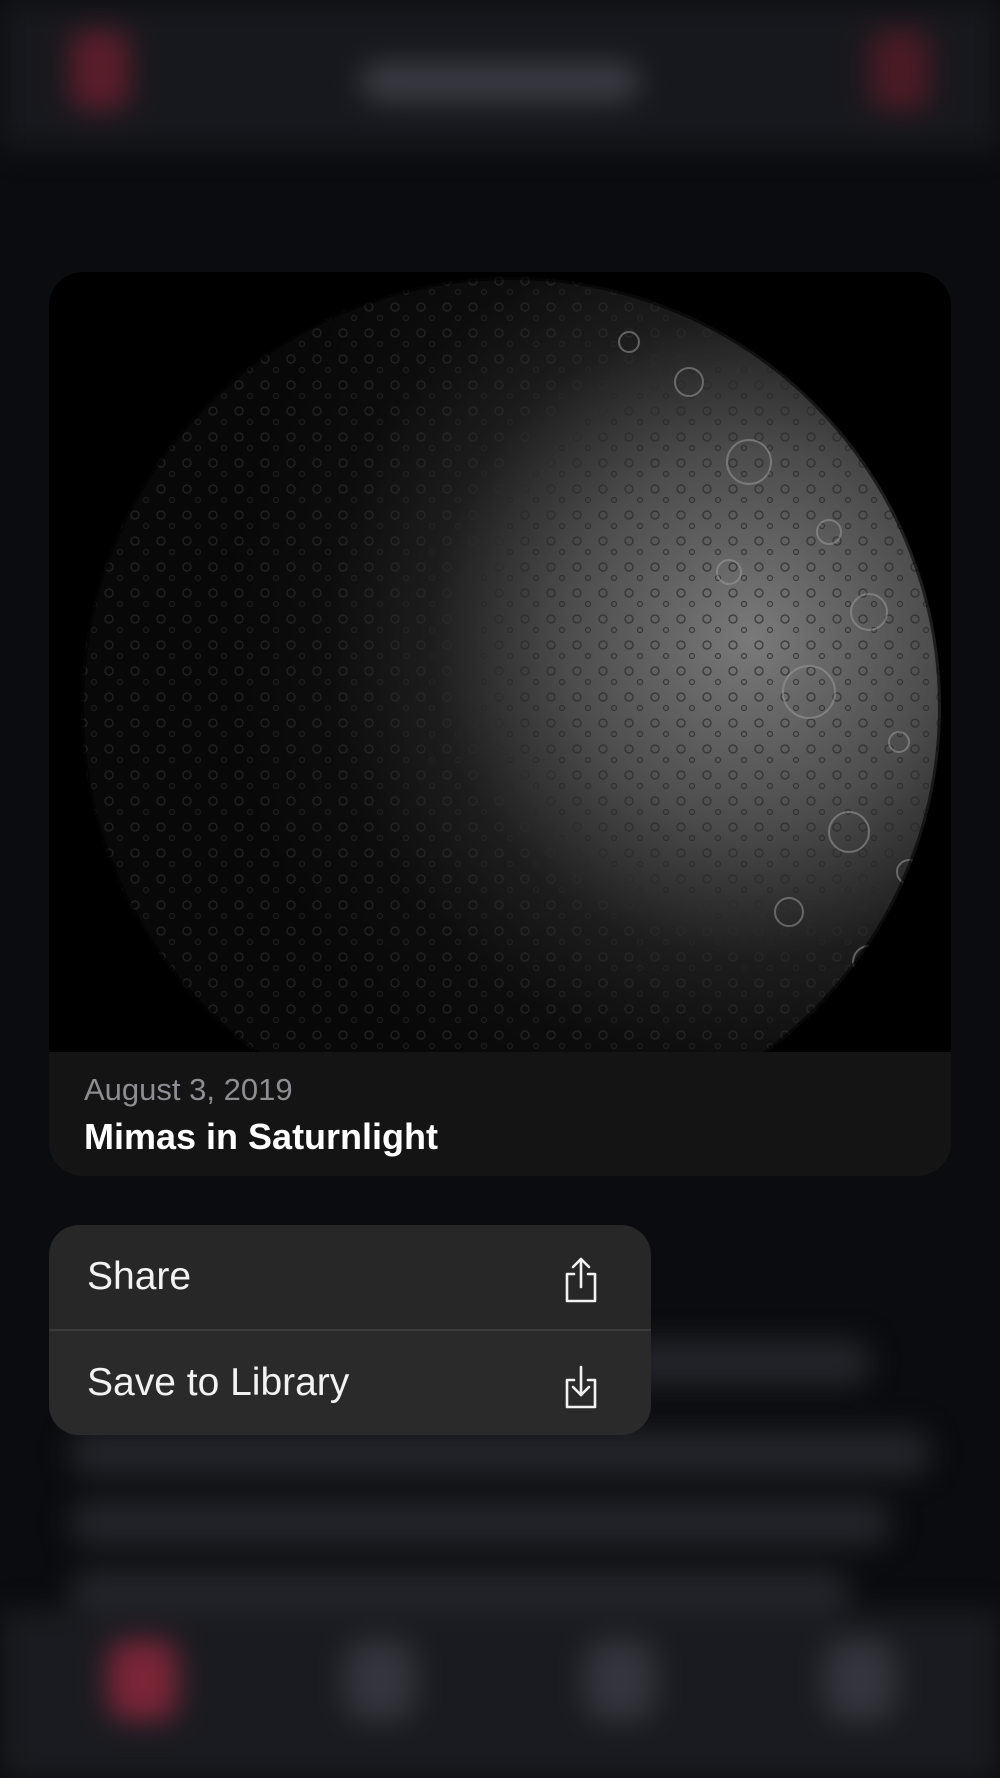 The height and width of the screenshot is (1778, 1000). Describe the element at coordinates (188, 1089) in the screenshot. I see `photo-date: August 3, 2019` at that location.